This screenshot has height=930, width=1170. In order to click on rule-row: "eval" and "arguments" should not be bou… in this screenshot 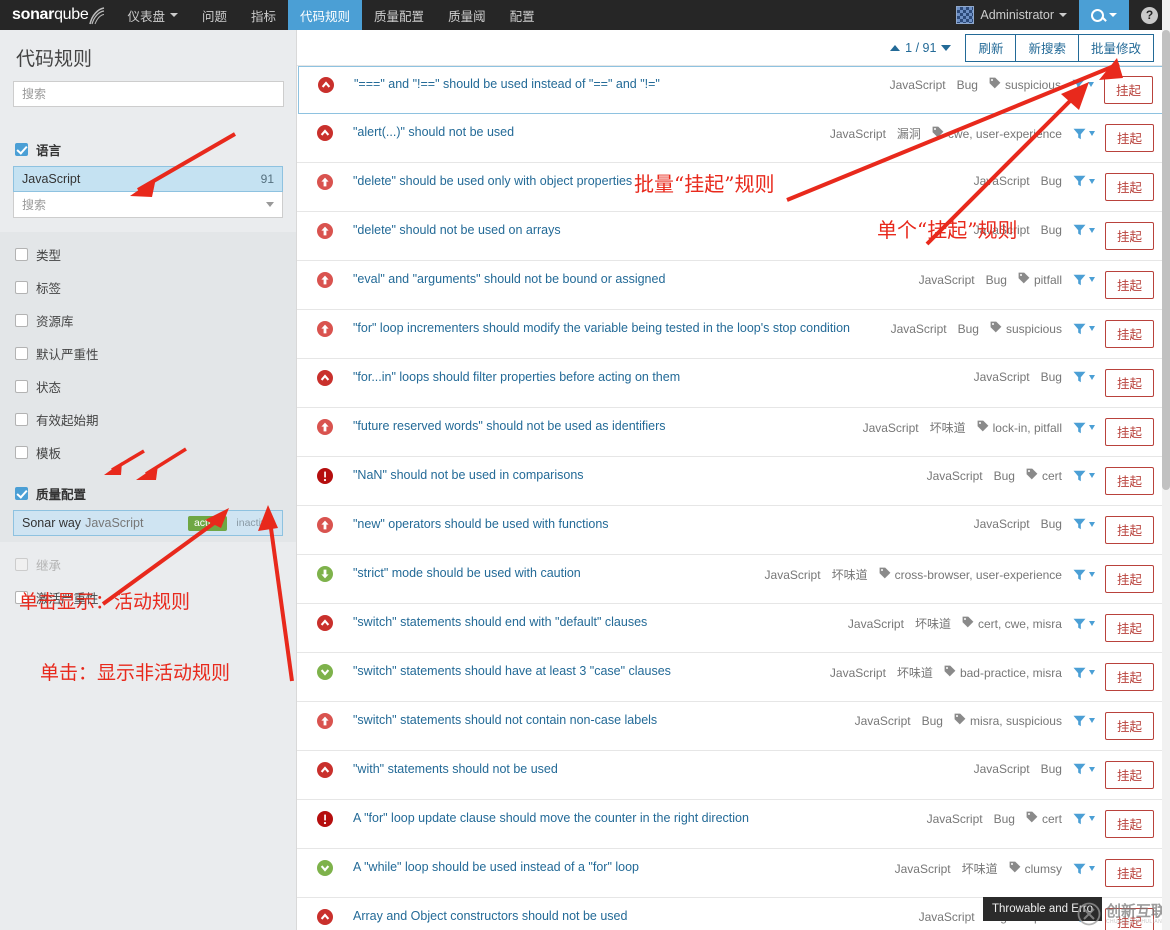, I will do `click(733, 285)`.